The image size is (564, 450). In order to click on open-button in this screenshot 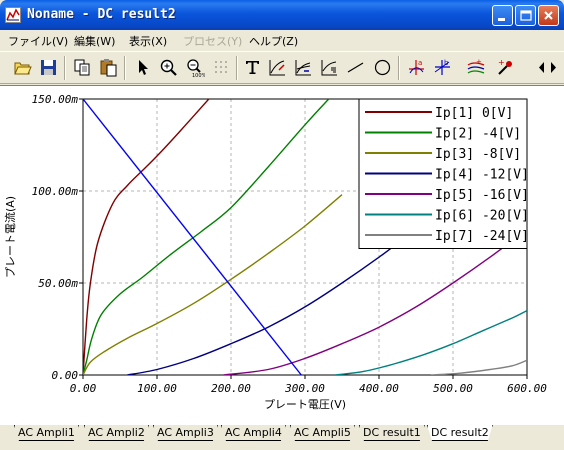, I will do `click(22, 67)`.